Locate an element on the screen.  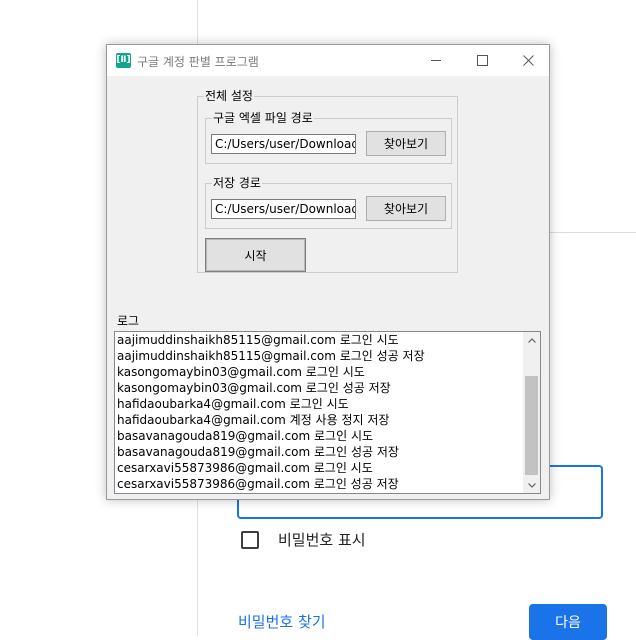
scroll-up-button is located at coordinates (531, 340).